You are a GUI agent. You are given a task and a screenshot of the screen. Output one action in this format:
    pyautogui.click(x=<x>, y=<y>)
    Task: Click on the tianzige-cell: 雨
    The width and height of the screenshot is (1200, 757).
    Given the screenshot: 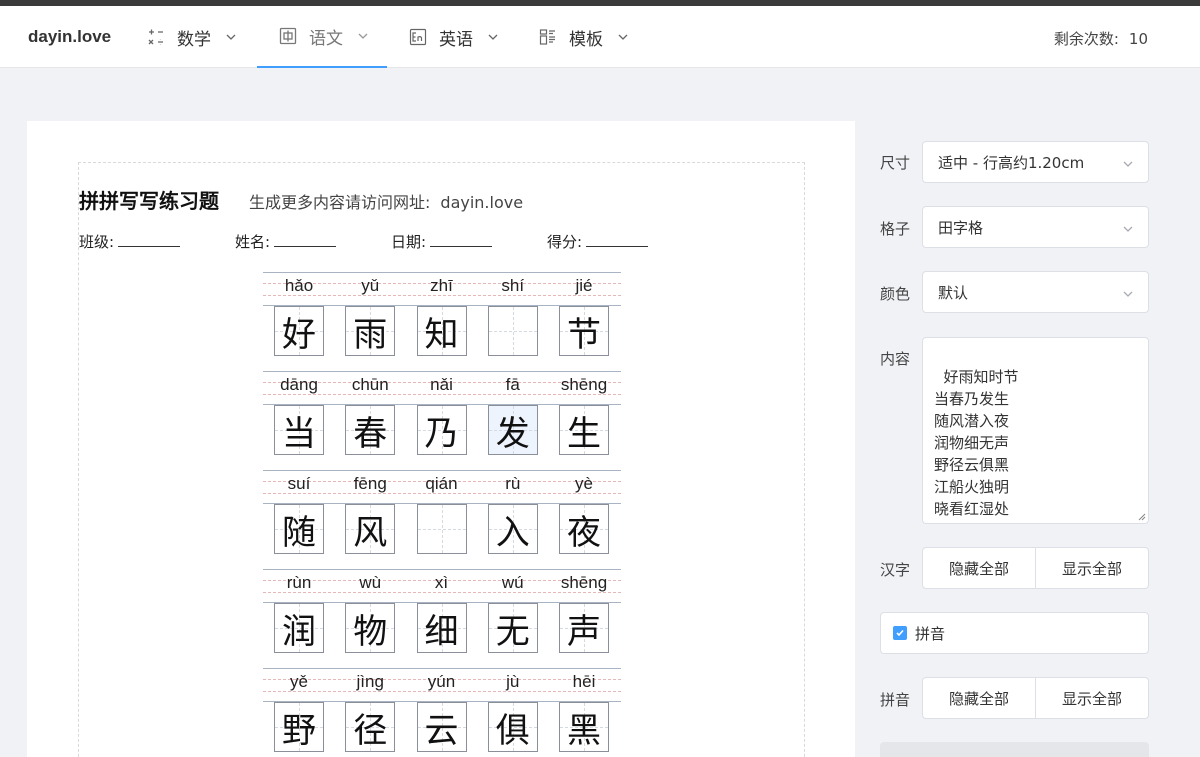 What is the action you would take?
    pyautogui.click(x=370, y=331)
    